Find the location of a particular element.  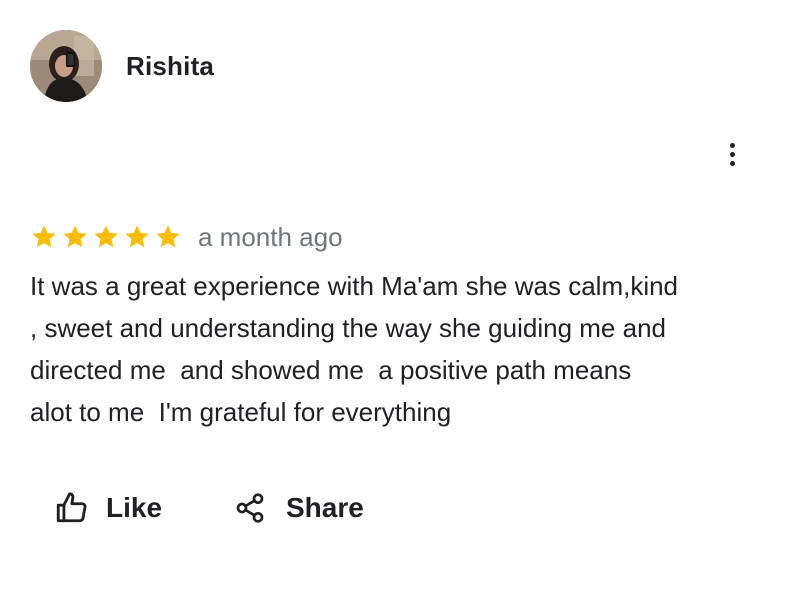

rating-row: a month ago is located at coordinates (186, 237).